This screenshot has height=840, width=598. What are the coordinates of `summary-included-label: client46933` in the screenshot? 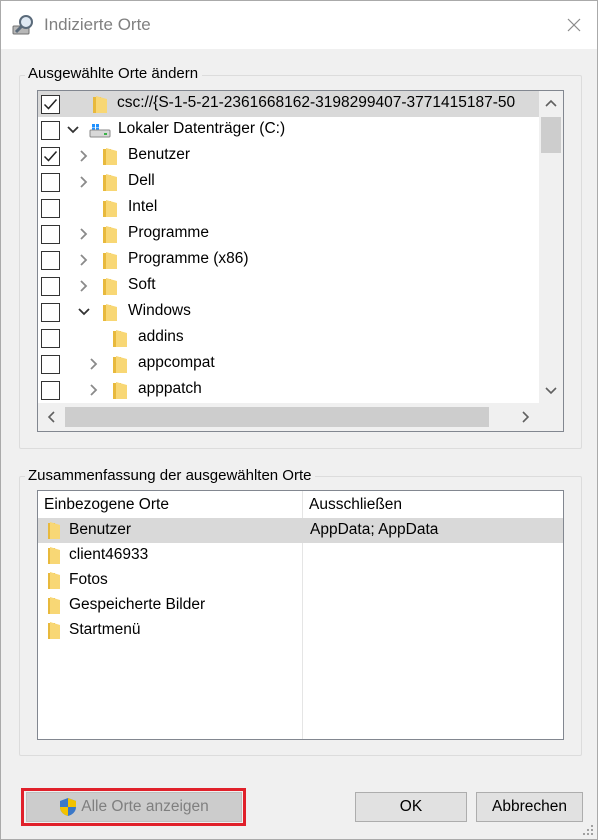 It's located at (109, 554).